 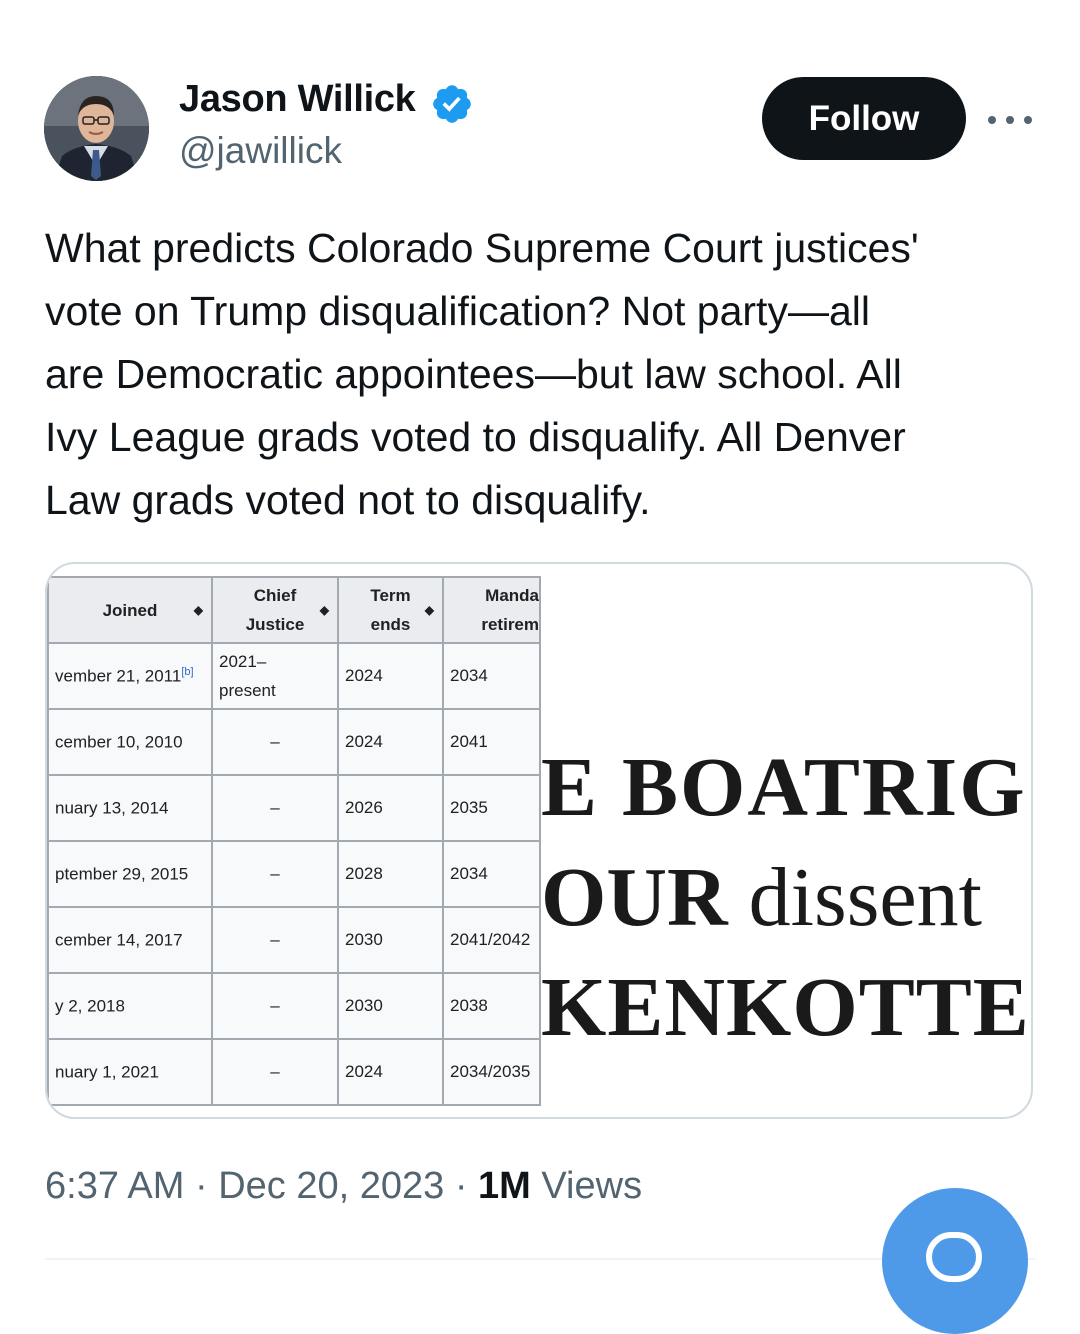 What do you see at coordinates (130, 808) in the screenshot?
I see `cell-joined: nuary 13, 2014` at bounding box center [130, 808].